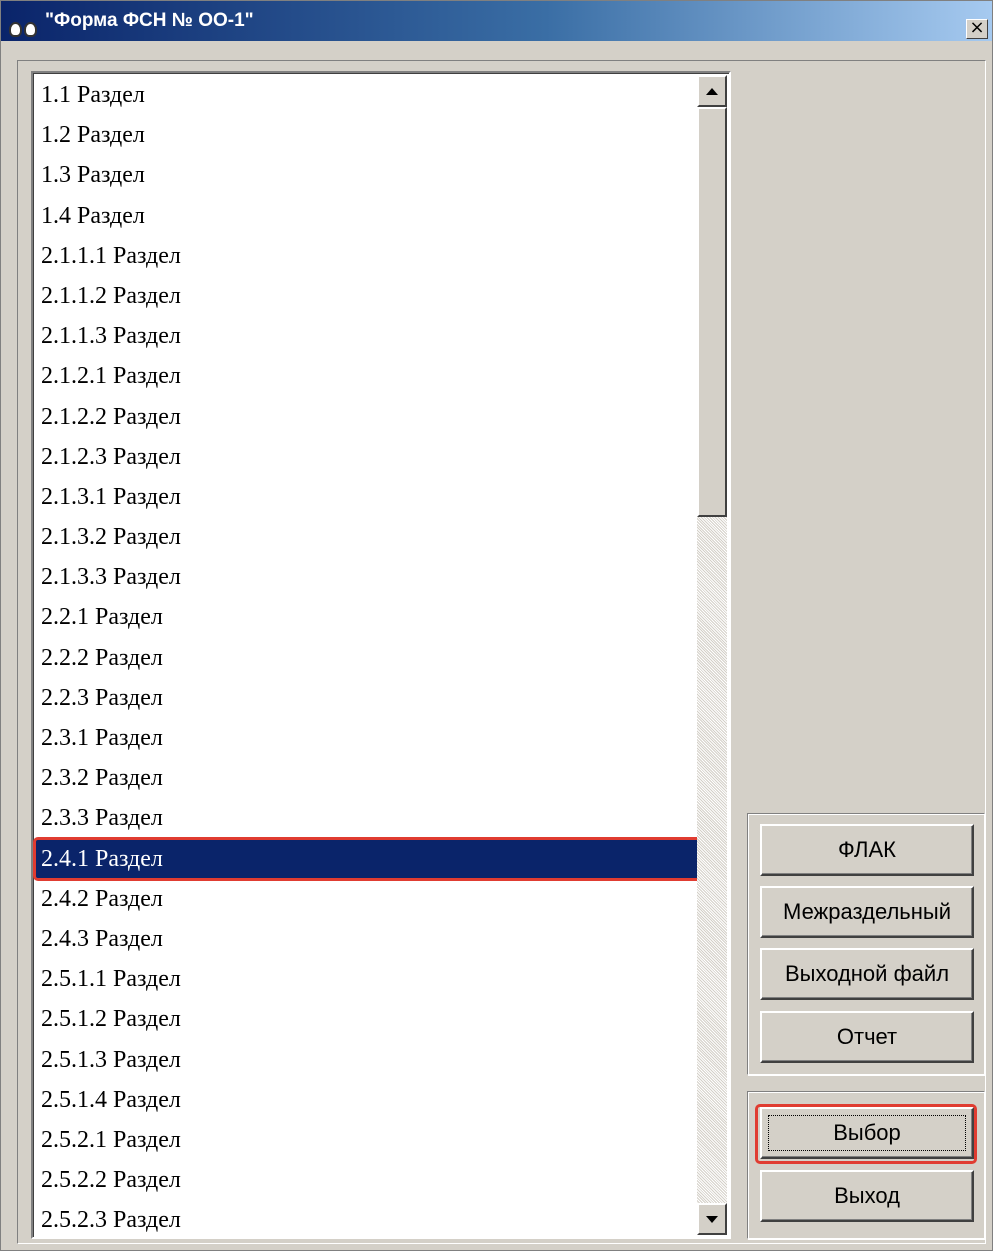 The image size is (993, 1251). Describe the element at coordinates (368, 216) in the screenshot. I see `list-item: 1.4 Раздел` at that location.